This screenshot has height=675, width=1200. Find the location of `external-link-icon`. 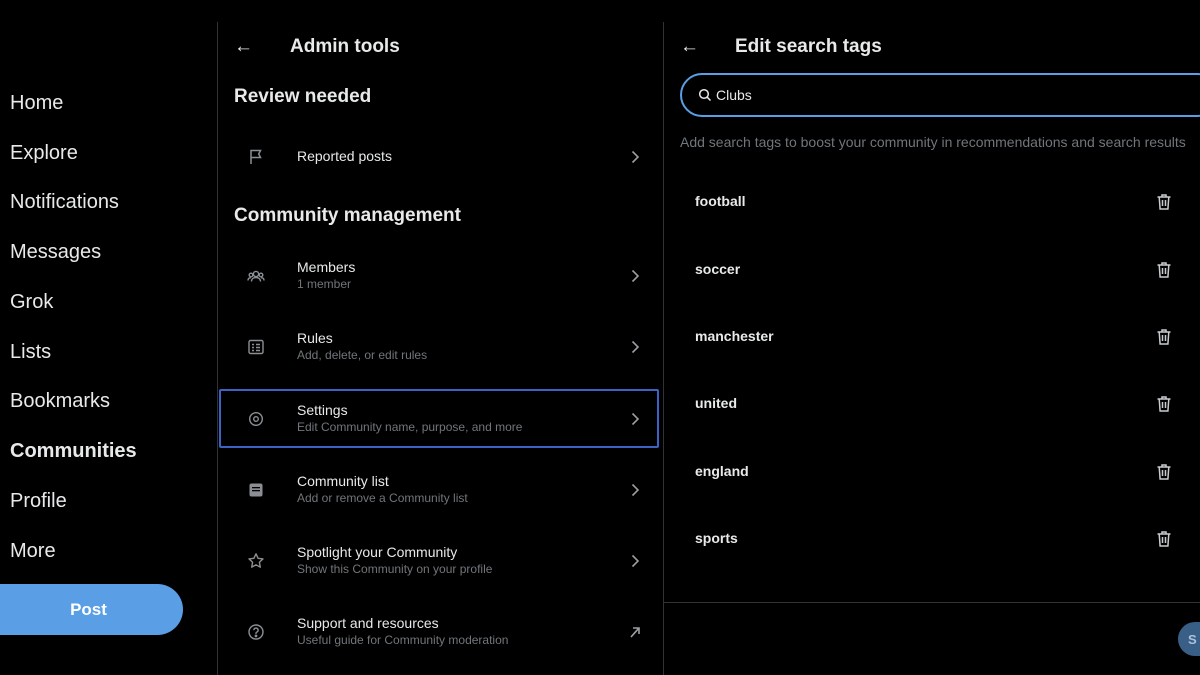

external-link-icon is located at coordinates (635, 632).